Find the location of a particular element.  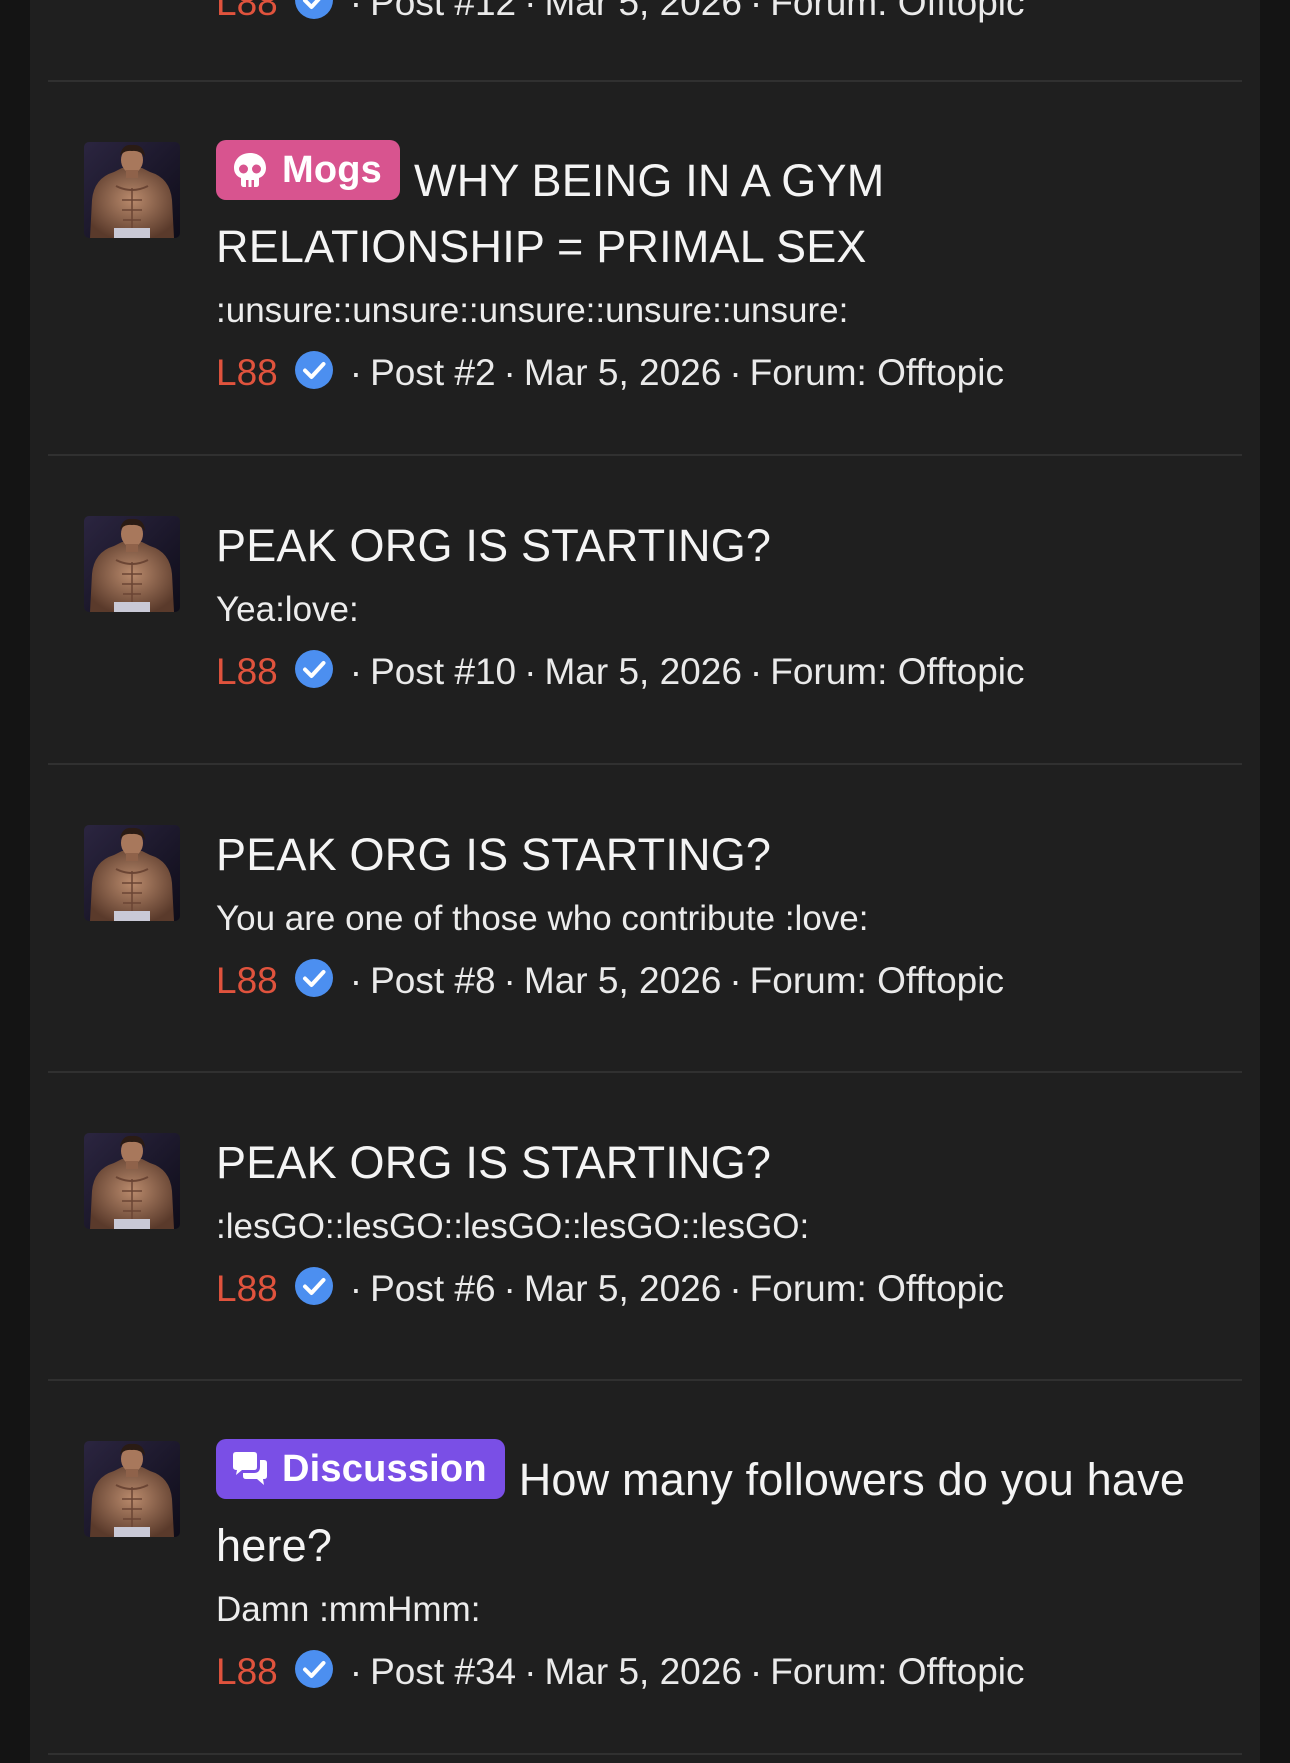

prefix-badge-discussion: Discussion is located at coordinates (360, 1469).